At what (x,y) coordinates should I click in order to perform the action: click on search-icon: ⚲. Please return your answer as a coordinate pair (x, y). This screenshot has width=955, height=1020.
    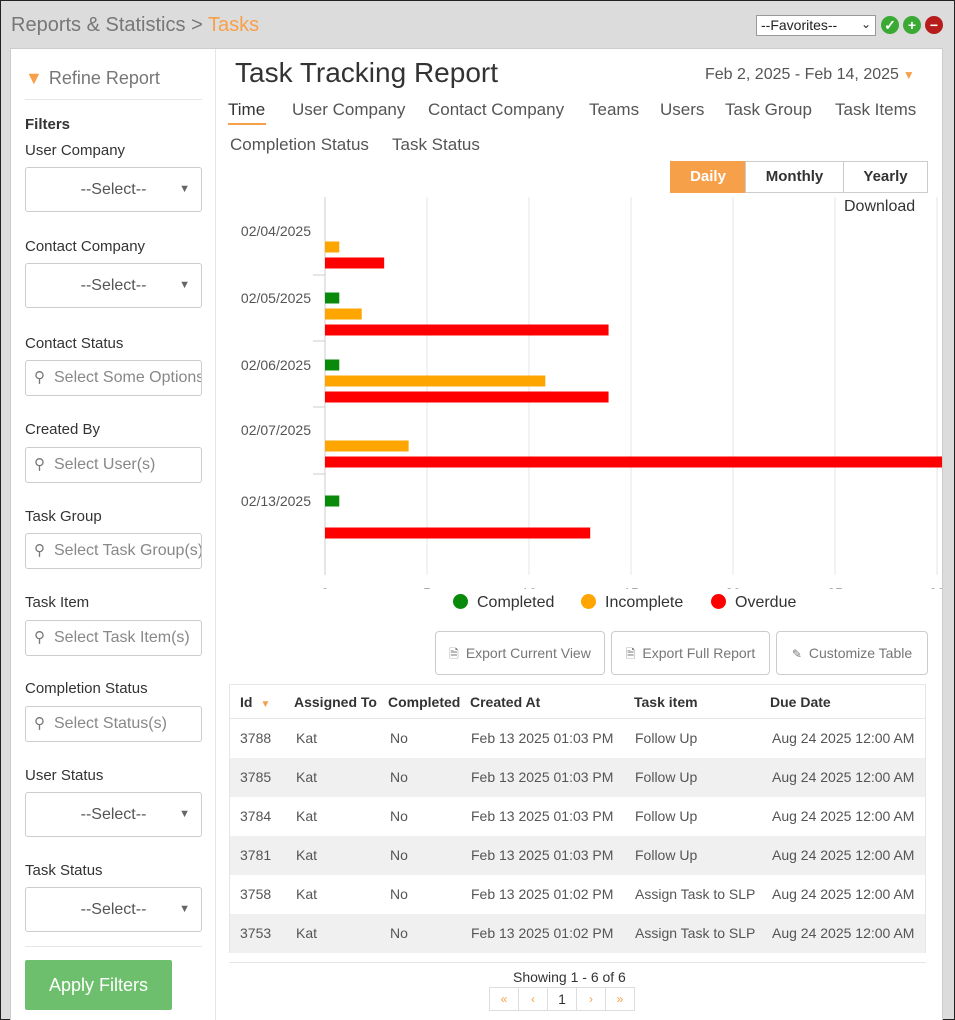
    Looking at the image, I should click on (39, 637).